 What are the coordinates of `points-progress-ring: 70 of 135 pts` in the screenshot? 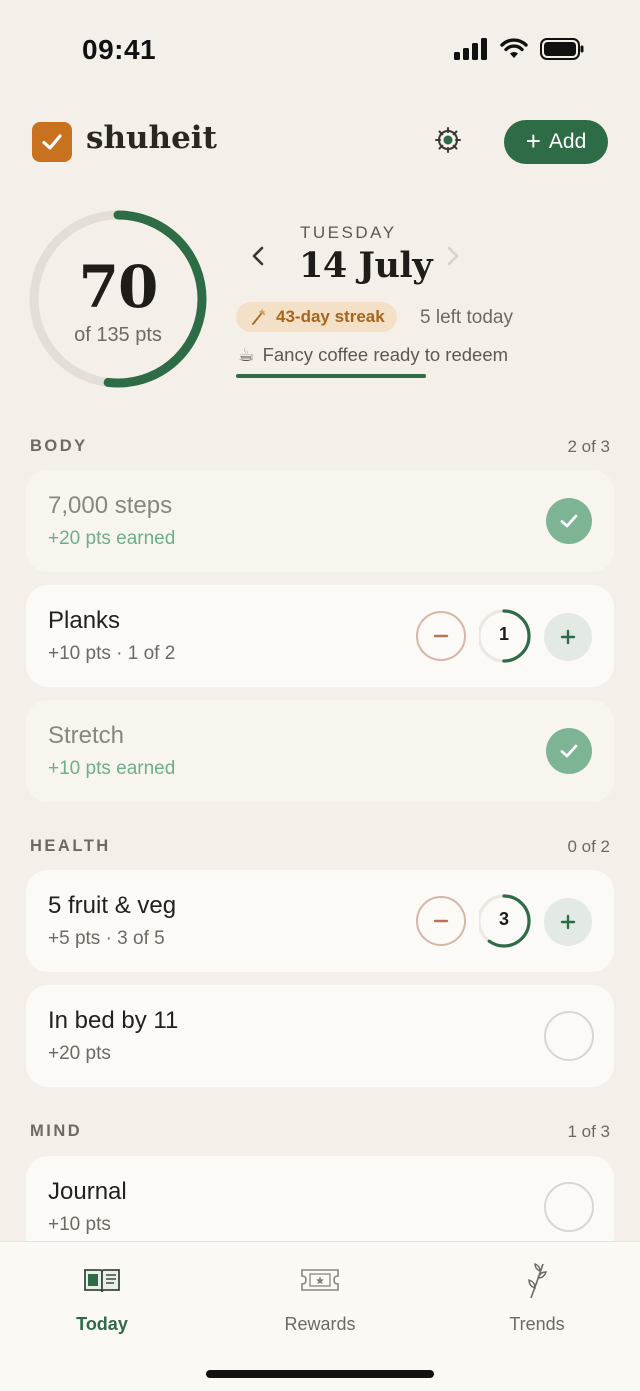 It's located at (118, 299).